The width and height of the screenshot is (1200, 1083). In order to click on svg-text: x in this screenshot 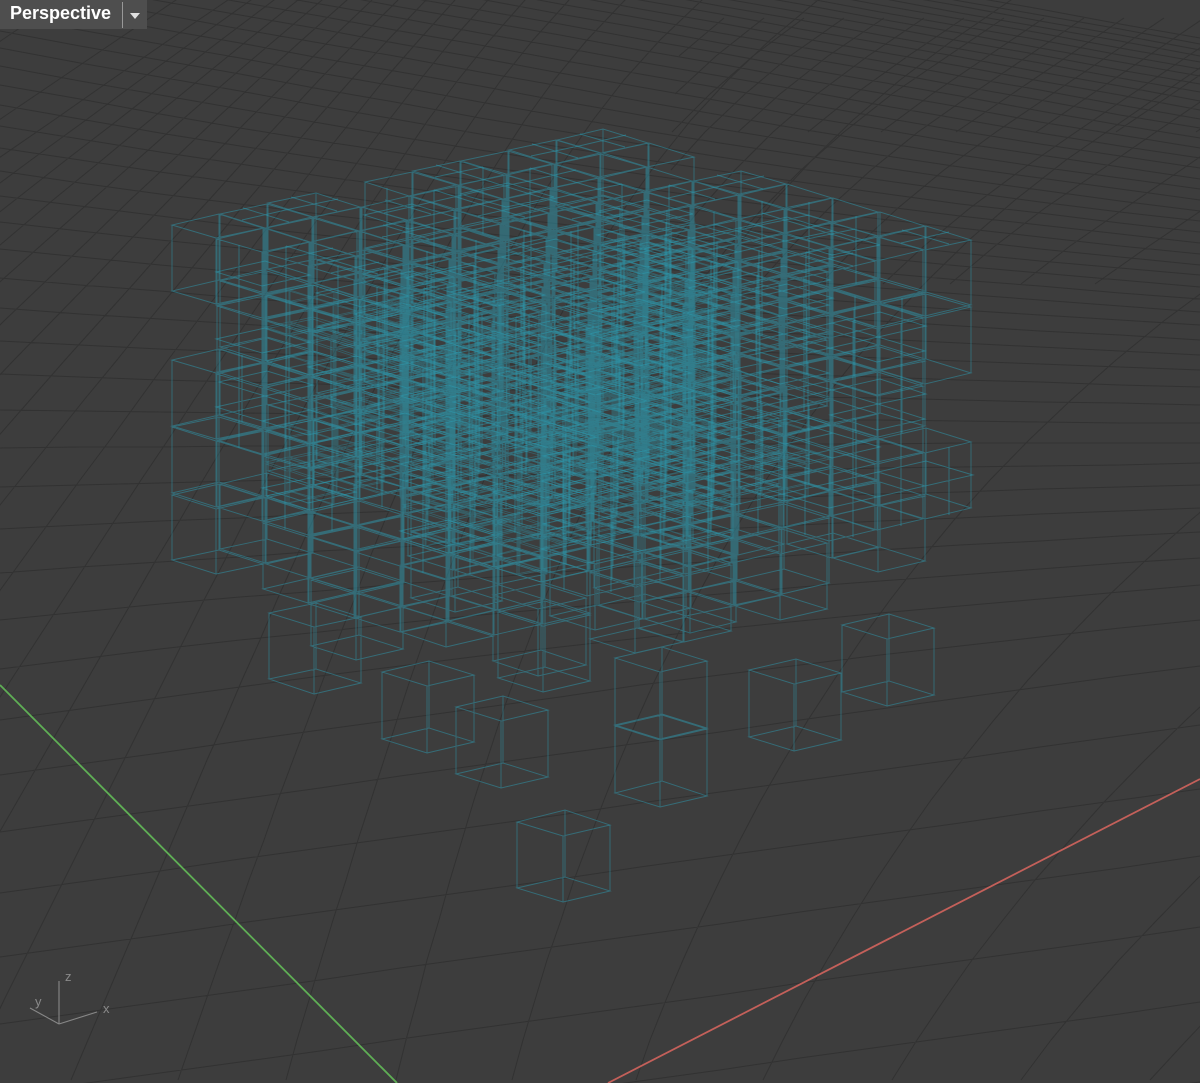, I will do `click(106, 1008)`.